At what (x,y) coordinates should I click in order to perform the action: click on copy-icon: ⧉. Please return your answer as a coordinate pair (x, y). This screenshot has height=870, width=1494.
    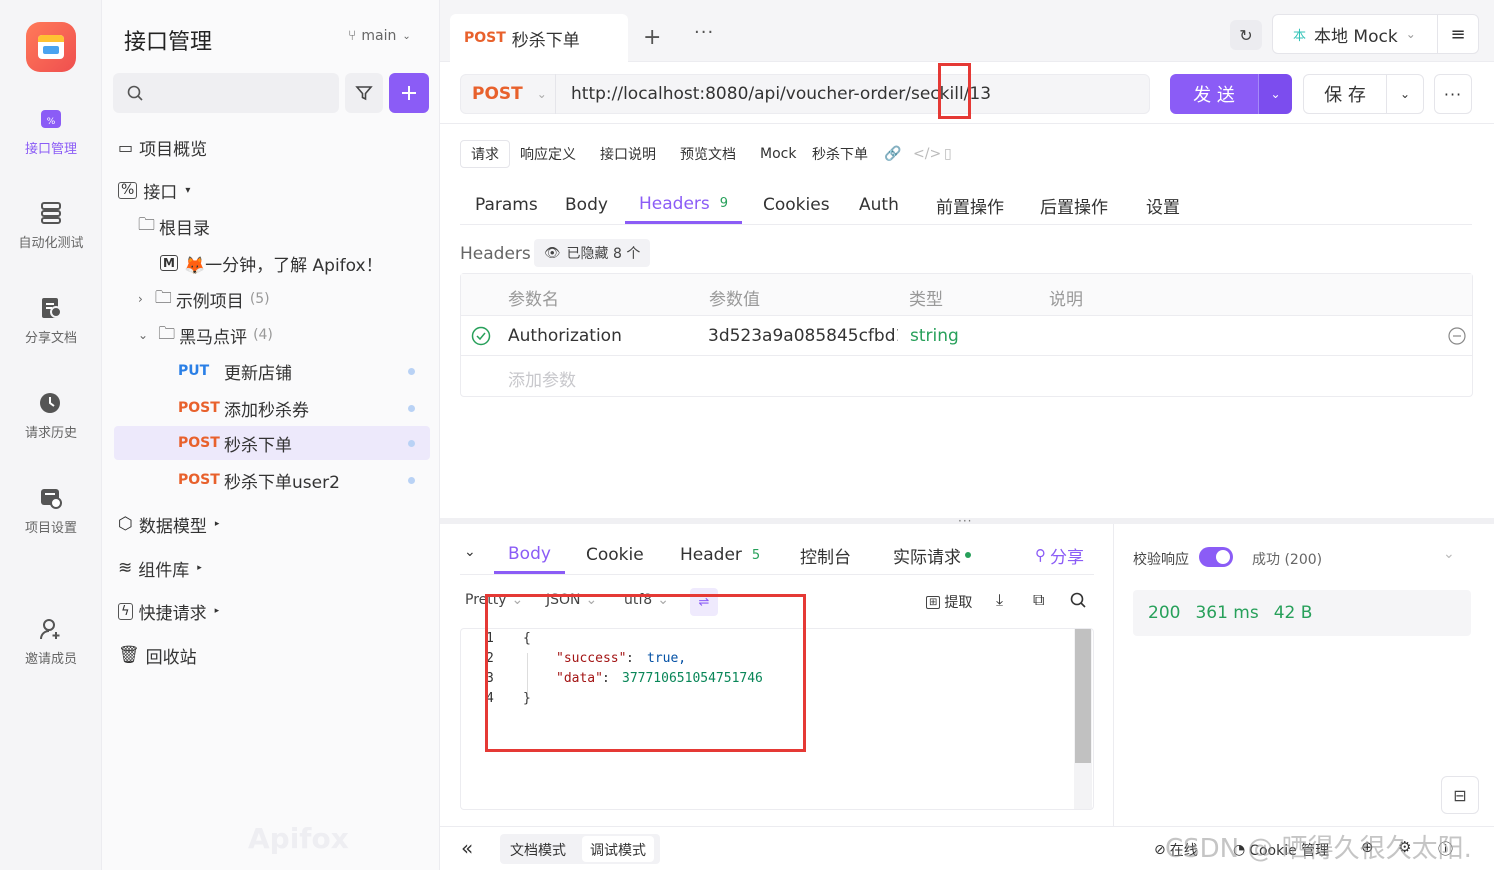
    Looking at the image, I should click on (1038, 600).